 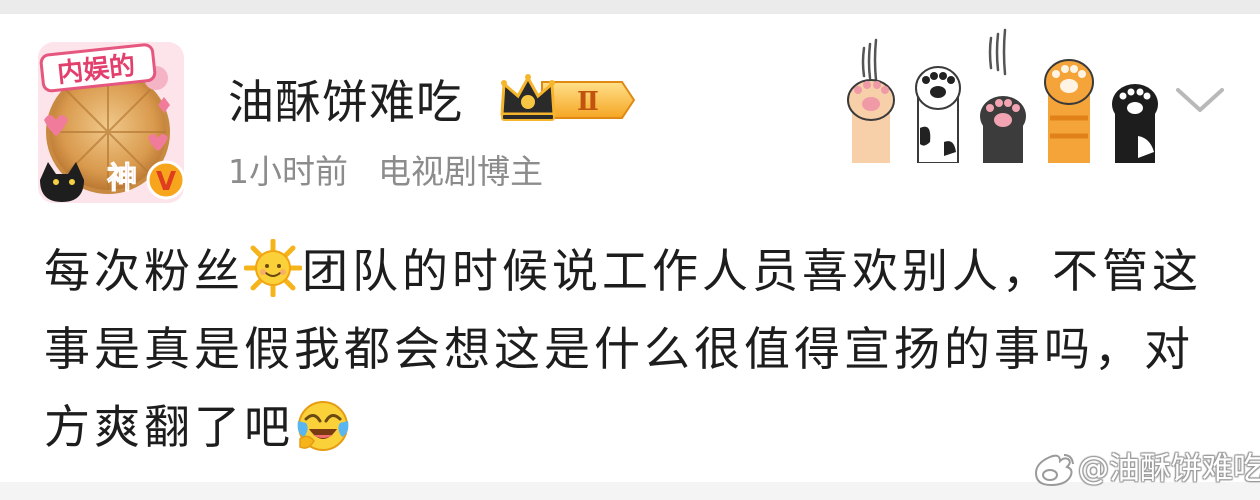 What do you see at coordinates (323, 424) in the screenshot?
I see `laugh-cry-emoji-icon` at bounding box center [323, 424].